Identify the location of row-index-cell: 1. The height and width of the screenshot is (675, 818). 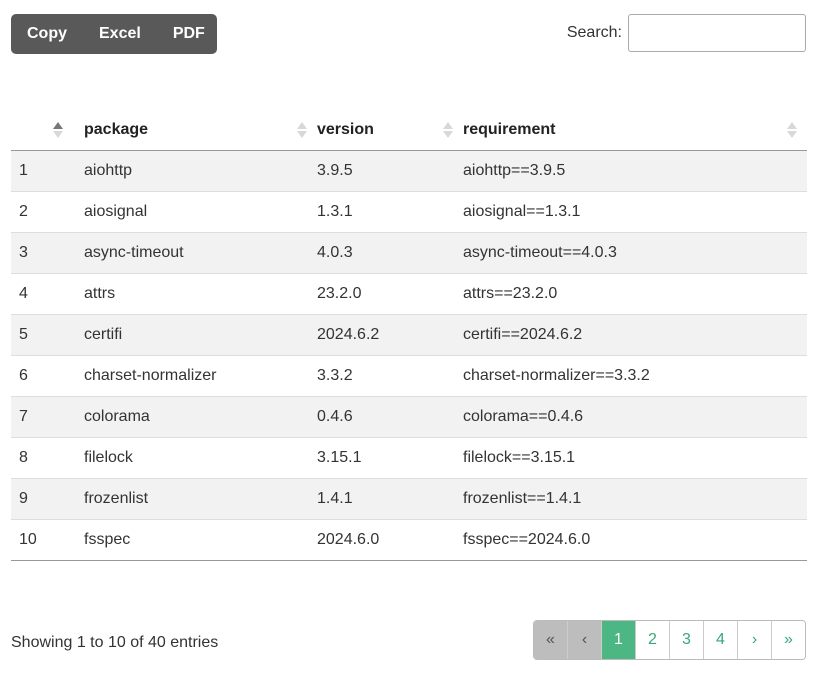
(47, 171).